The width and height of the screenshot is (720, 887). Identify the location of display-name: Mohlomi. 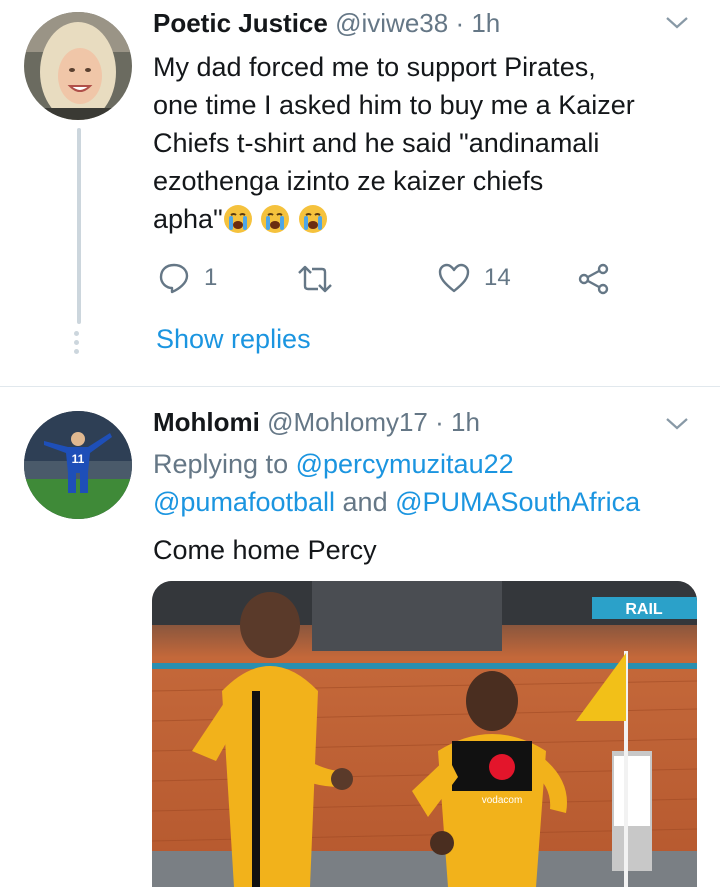
(206, 422).